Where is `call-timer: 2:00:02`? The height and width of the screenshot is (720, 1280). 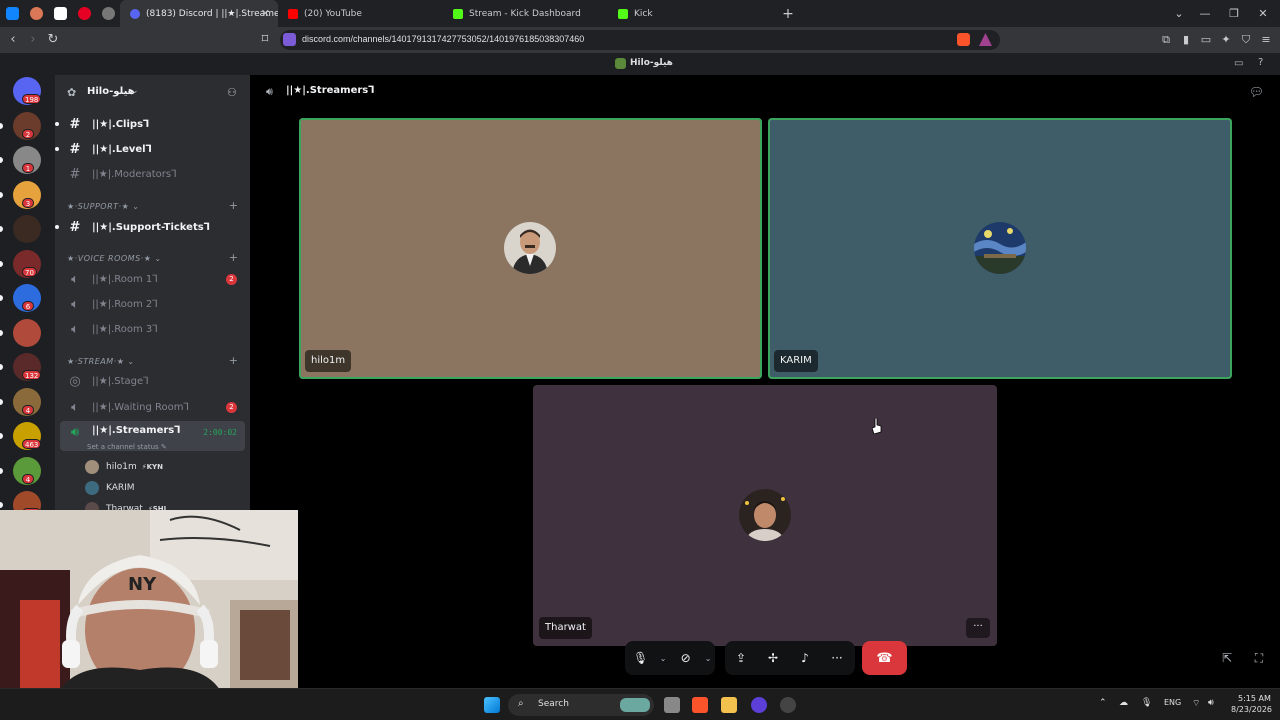 call-timer: 2:00:02 is located at coordinates (220, 432).